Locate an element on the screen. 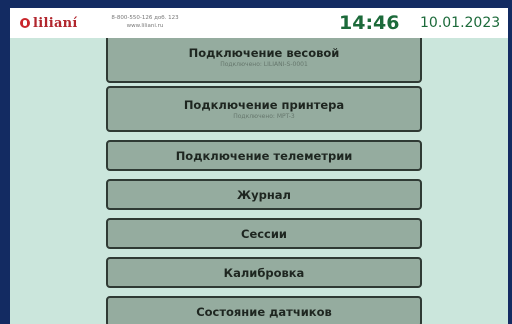 Image resolution: width=512 pixels, height=324 pixels. journal-button: Журнал is located at coordinates (264, 194).